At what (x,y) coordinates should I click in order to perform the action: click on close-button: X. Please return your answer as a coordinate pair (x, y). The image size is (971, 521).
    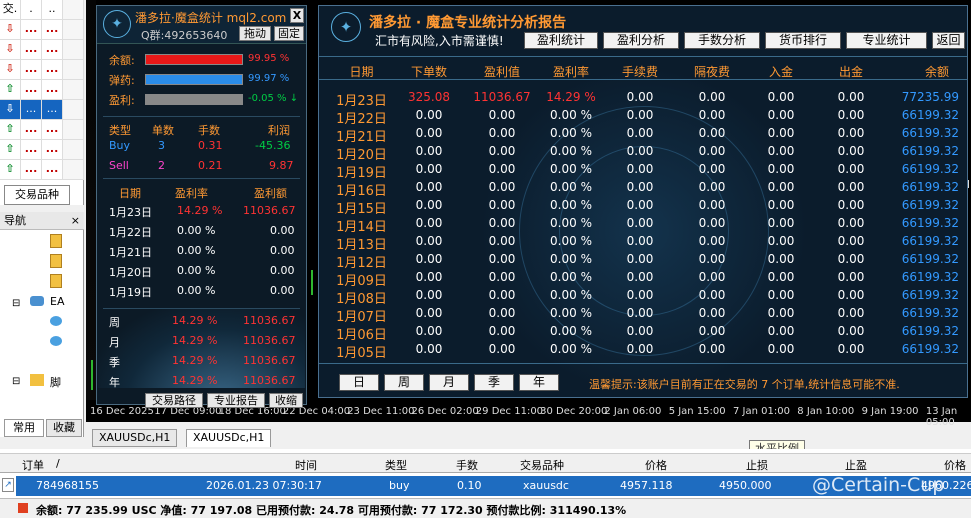
    Looking at the image, I should click on (297, 15).